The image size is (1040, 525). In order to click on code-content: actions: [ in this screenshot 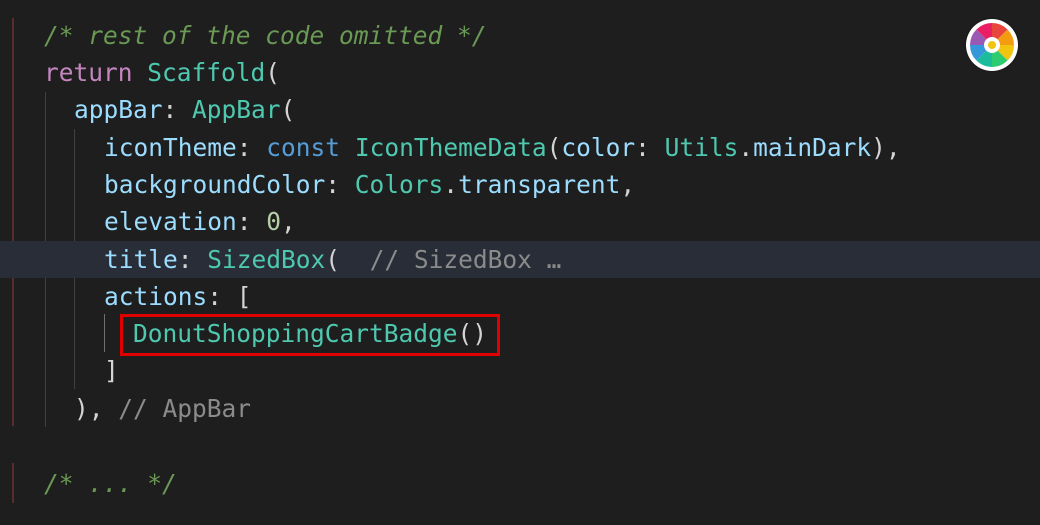, I will do `click(178, 296)`.